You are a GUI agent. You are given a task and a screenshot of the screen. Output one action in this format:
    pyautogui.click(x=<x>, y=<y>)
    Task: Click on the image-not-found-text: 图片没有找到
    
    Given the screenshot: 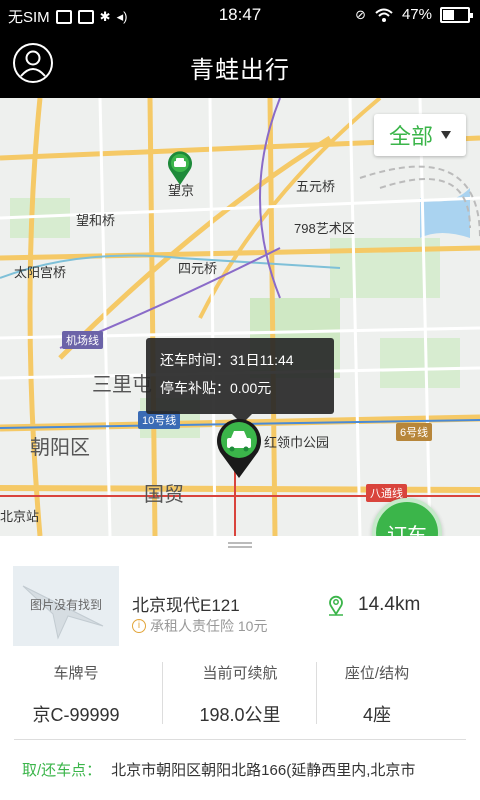 What is the action you would take?
    pyautogui.click(x=65, y=605)
    